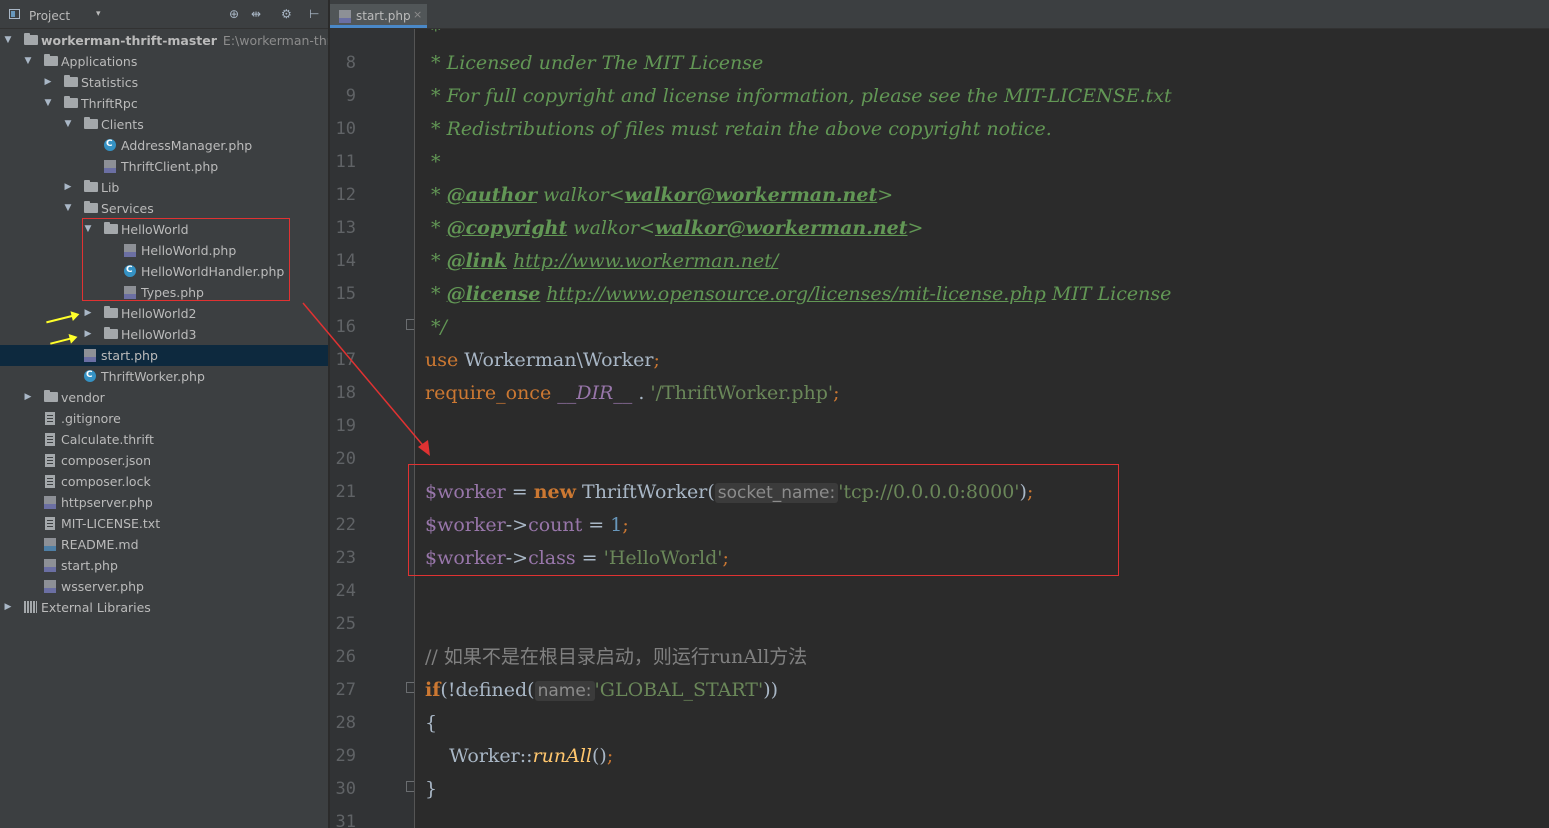 The width and height of the screenshot is (1549, 828). Describe the element at coordinates (286, 14) in the screenshot. I see `gear-icon: ⚙` at that location.